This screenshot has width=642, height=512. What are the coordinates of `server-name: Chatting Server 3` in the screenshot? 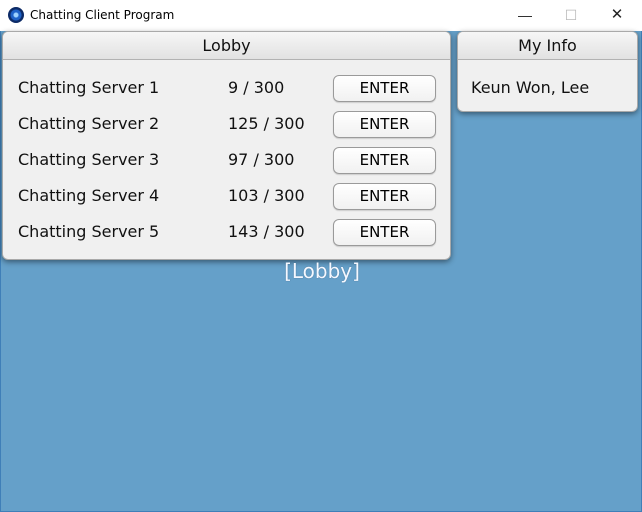 It's located at (89, 159).